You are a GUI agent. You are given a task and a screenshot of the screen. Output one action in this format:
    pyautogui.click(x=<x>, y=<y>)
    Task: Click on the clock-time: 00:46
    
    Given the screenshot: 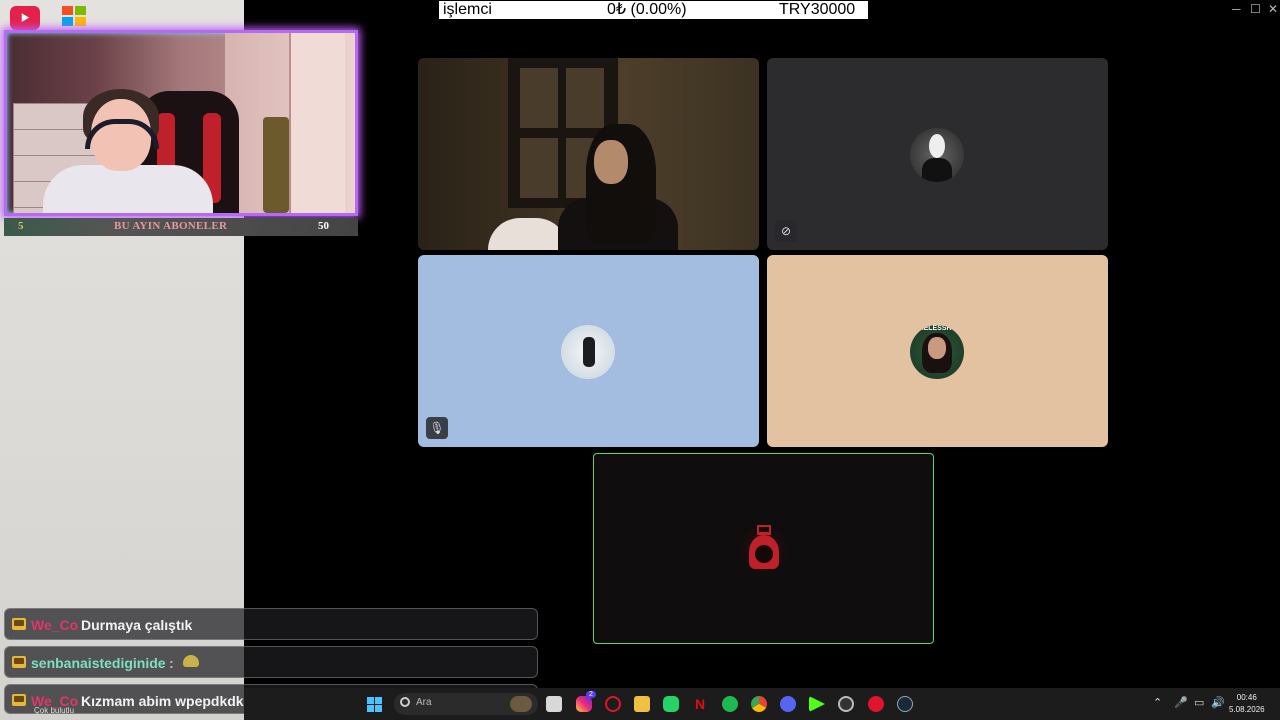 What is the action you would take?
    pyautogui.click(x=1246, y=697)
    